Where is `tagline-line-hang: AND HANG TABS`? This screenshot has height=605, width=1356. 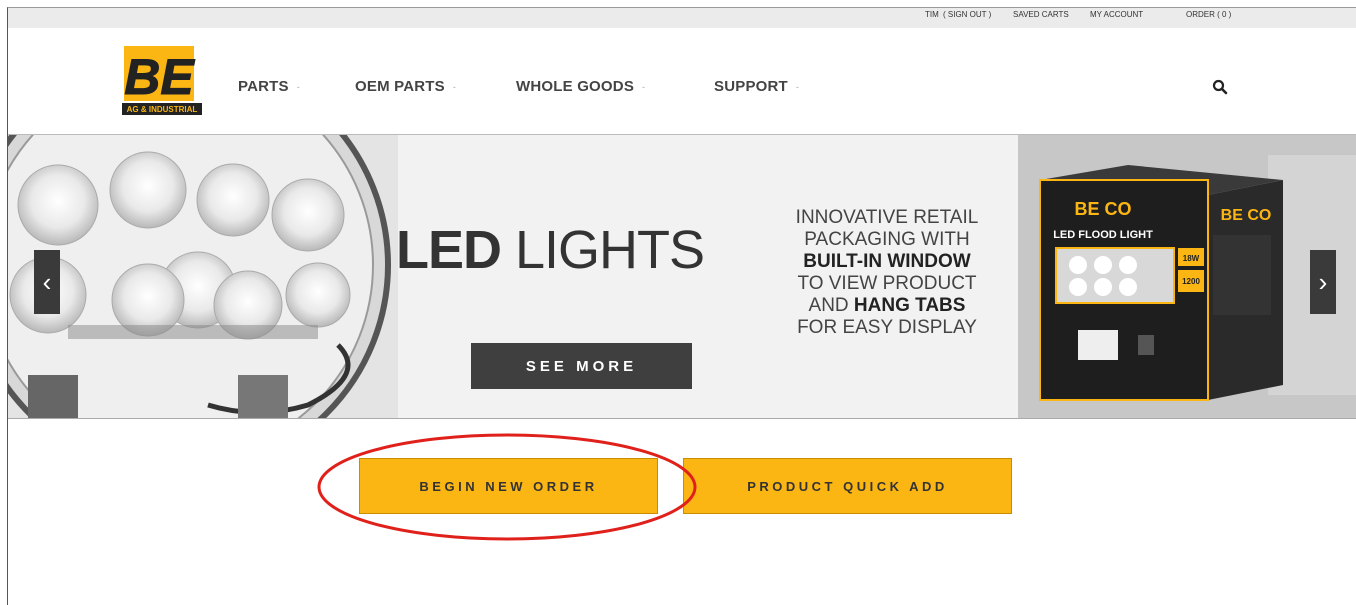
tagline-line-hang: AND HANG TABS is located at coordinates (887, 306).